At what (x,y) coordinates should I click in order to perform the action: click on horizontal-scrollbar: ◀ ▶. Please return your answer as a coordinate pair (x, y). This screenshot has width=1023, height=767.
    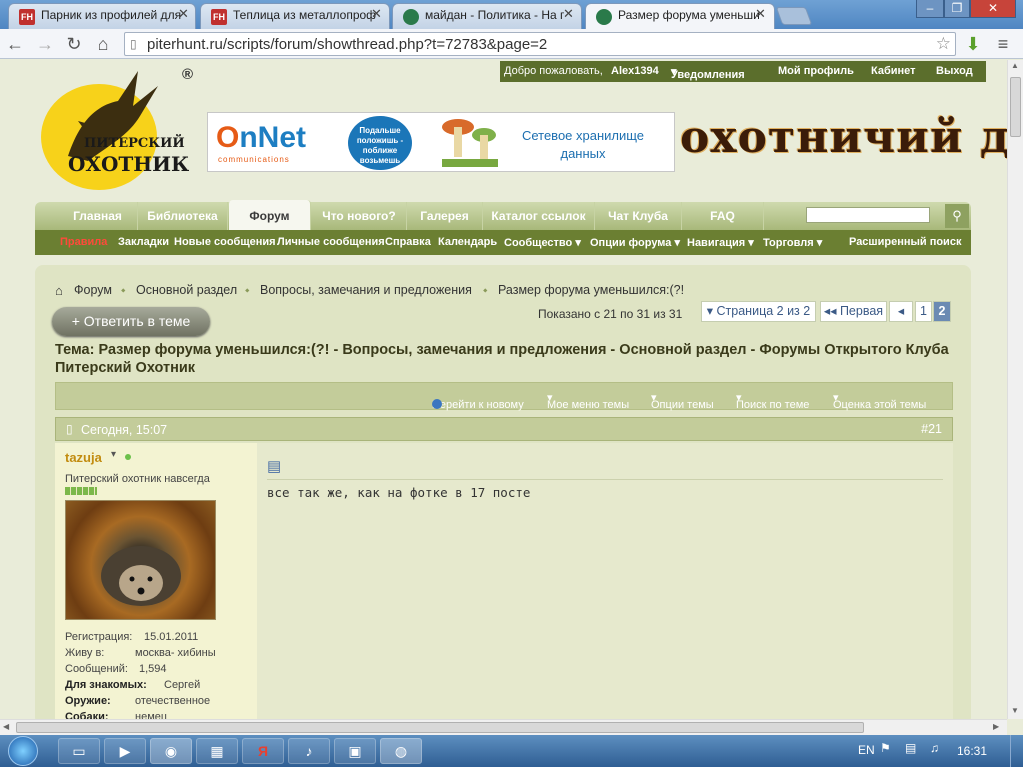
    Looking at the image, I should click on (503, 727).